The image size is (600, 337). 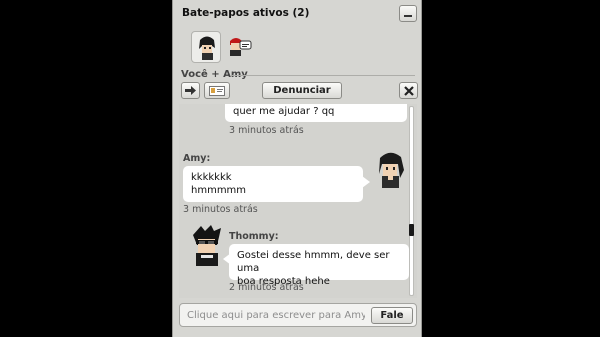 I want to click on divider, so click(x=323, y=75).